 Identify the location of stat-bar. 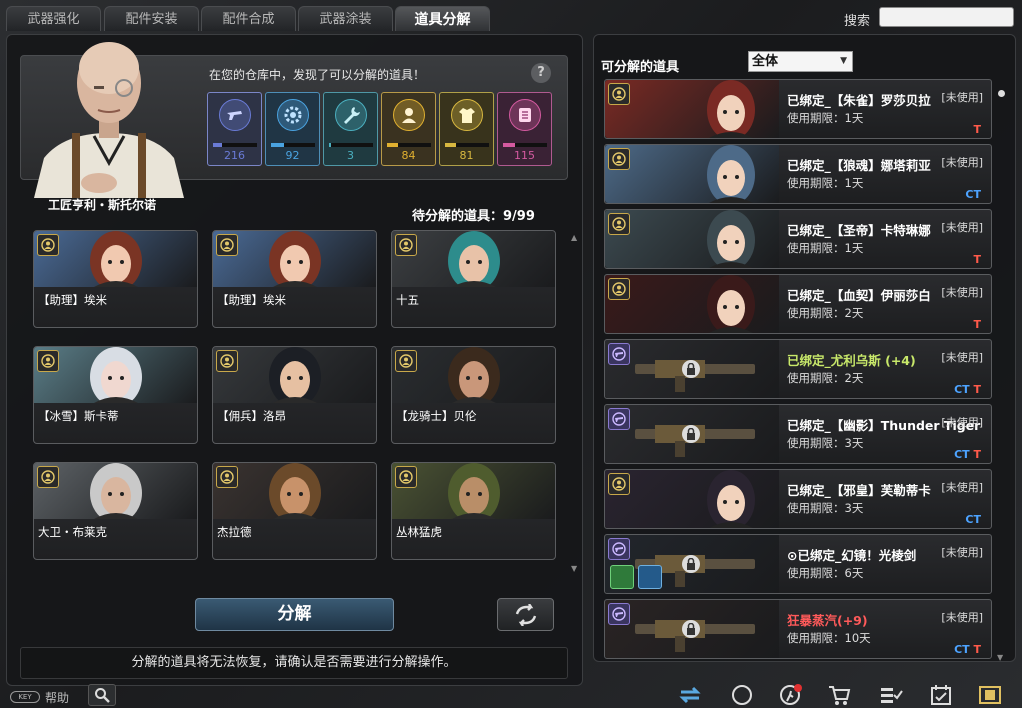
(351, 145).